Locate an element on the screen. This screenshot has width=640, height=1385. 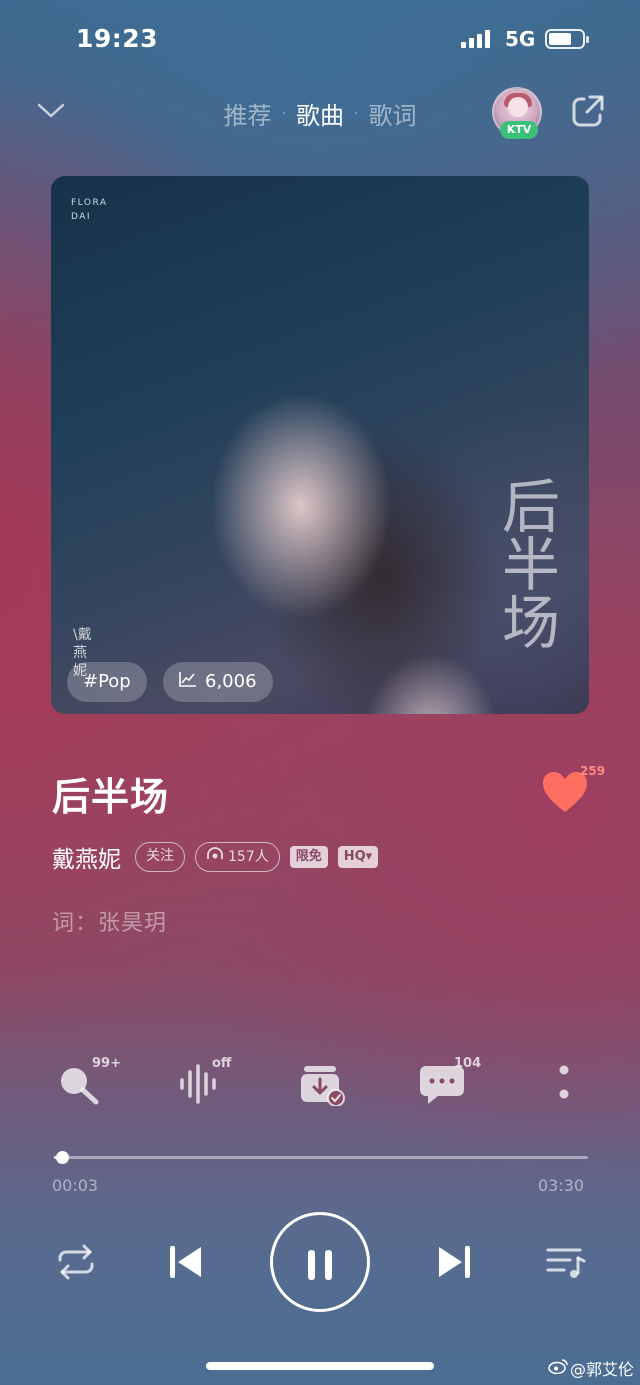
watermark-text: @郭艾伦 is located at coordinates (602, 1369).